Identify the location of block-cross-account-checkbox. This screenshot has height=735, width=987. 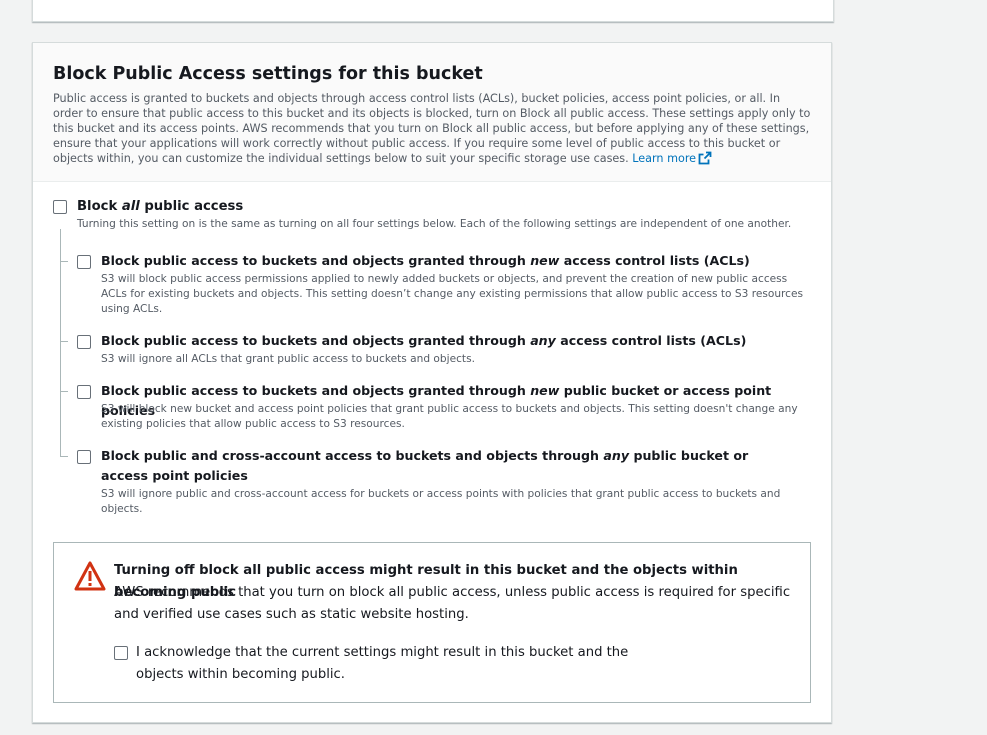
(84, 457).